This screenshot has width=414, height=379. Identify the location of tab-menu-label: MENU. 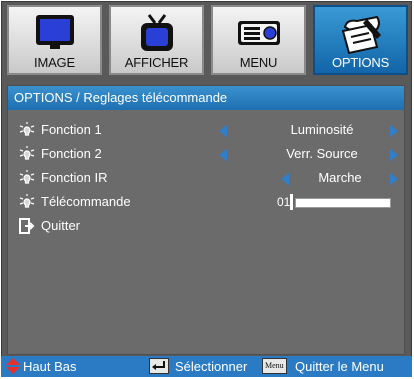
(258, 62).